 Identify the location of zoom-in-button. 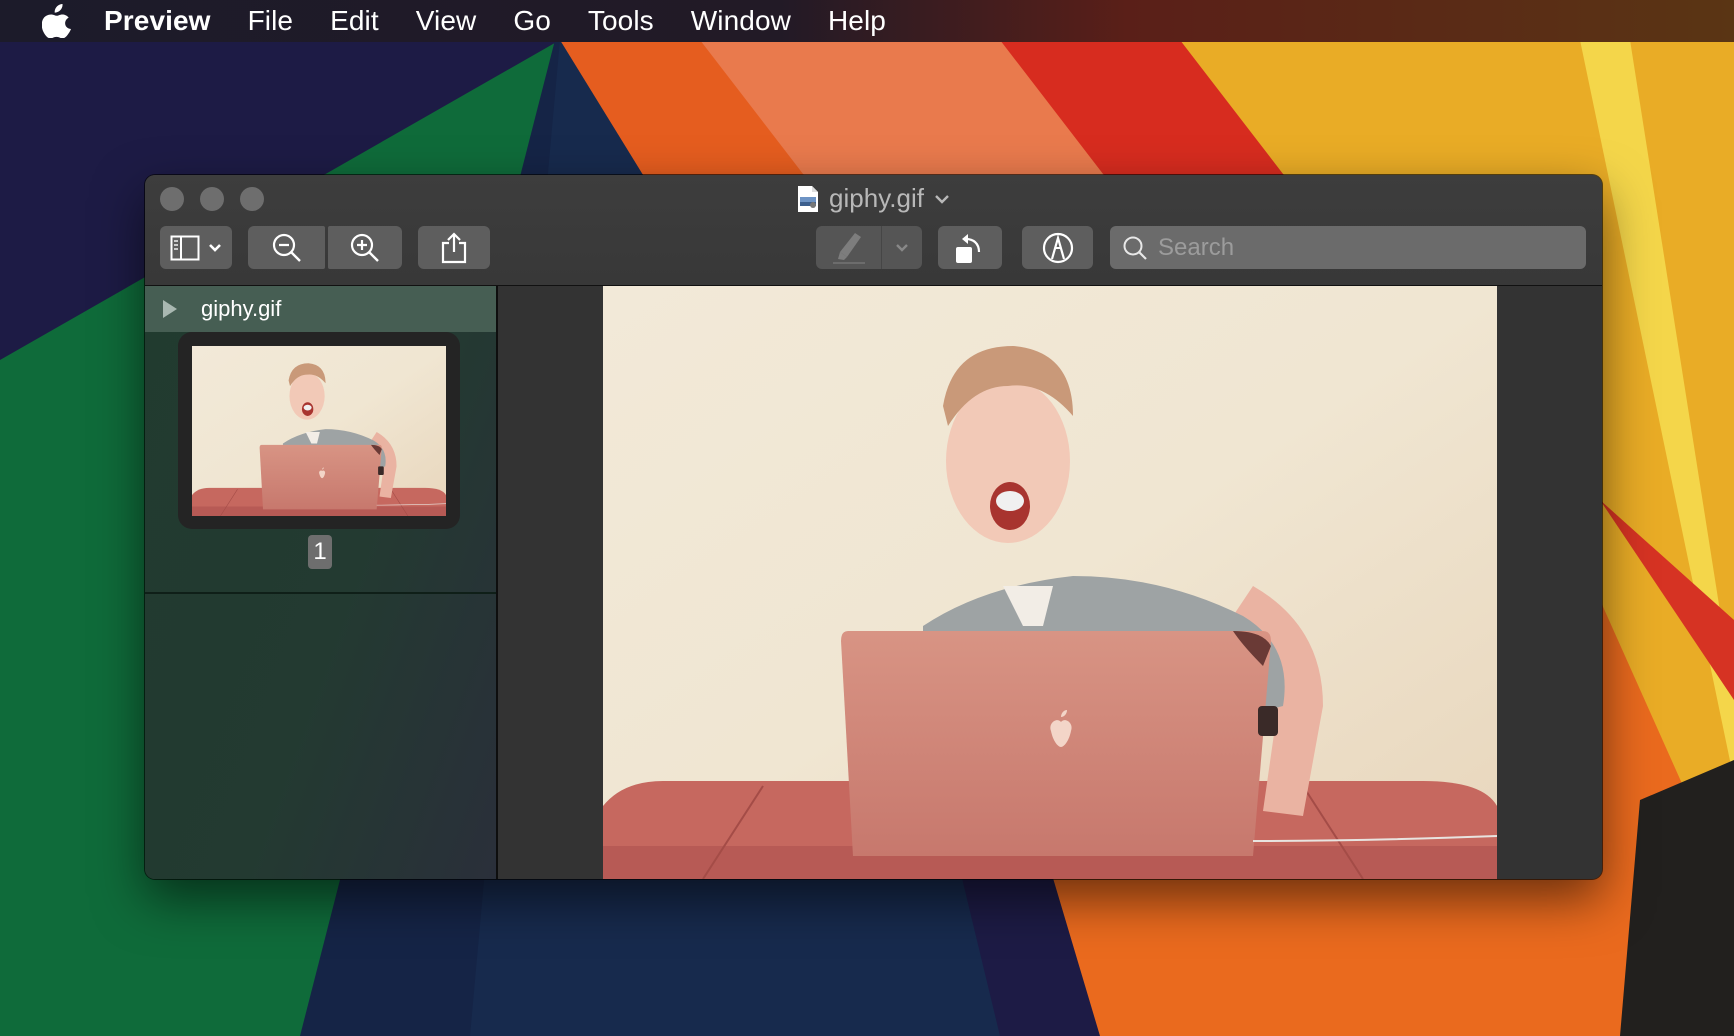
(365, 247).